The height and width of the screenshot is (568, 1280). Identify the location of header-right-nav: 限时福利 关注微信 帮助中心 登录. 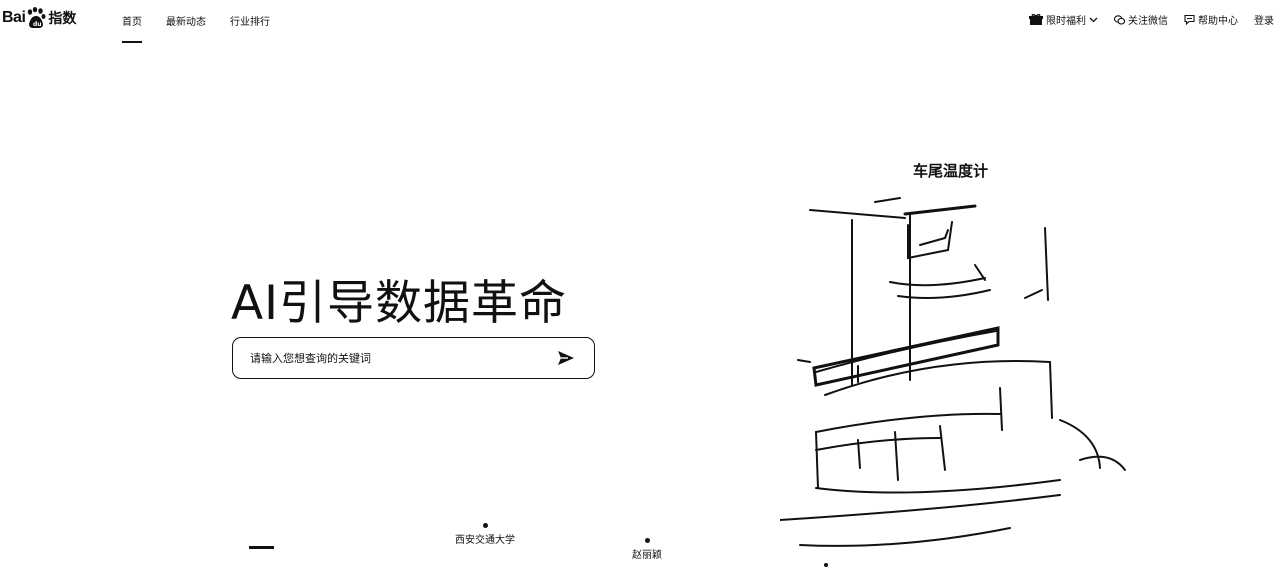
(1151, 19).